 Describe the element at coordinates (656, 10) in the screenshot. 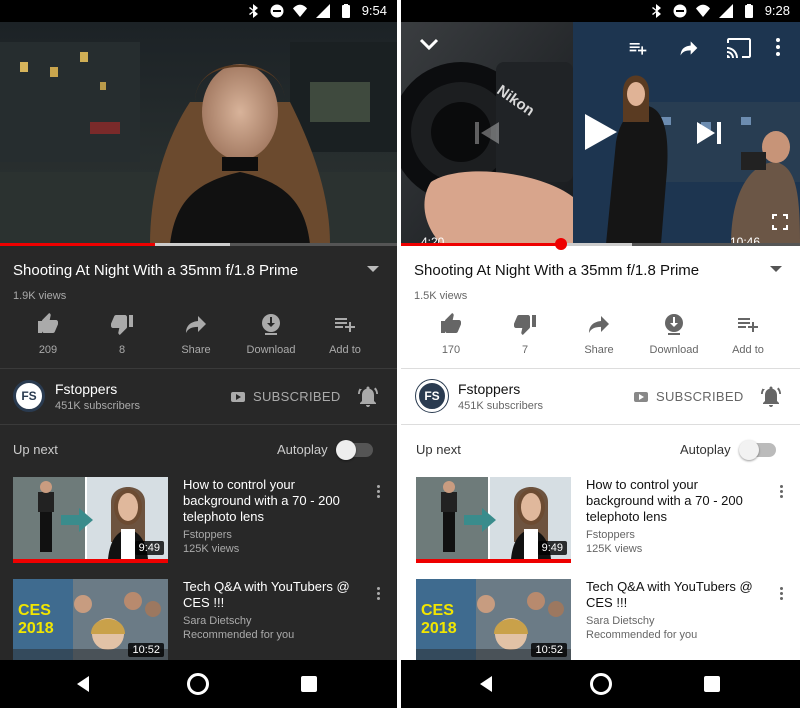

I see `bluetooth-icon` at that location.